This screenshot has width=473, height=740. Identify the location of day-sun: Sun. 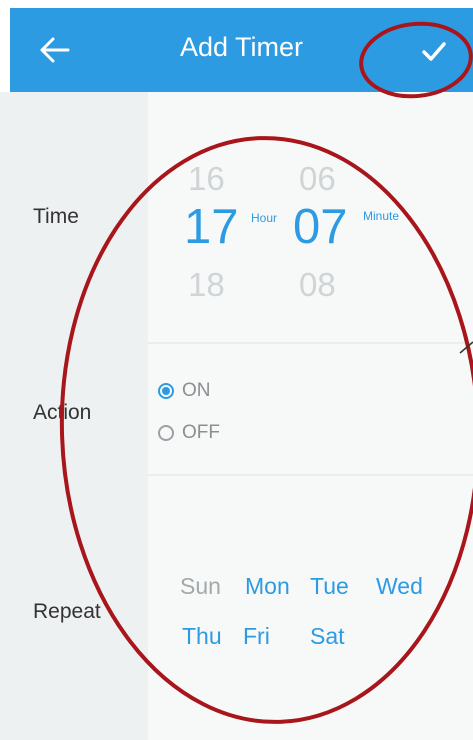
(200, 586).